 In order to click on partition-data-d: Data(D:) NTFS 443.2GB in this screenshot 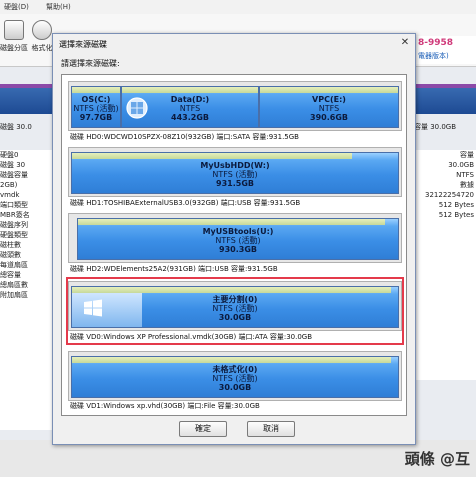, I will do `click(190, 107)`.